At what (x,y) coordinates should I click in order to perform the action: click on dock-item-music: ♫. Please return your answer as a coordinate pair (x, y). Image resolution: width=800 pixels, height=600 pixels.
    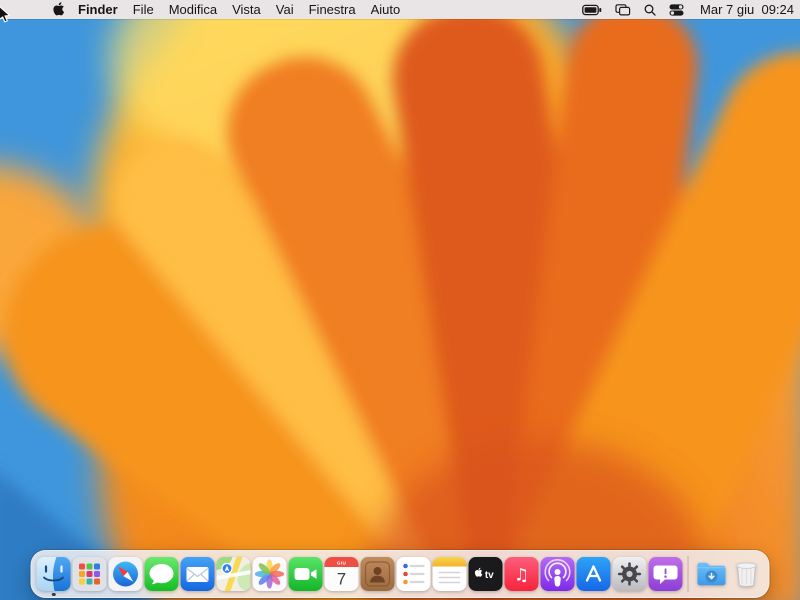
    Looking at the image, I should click on (521, 574).